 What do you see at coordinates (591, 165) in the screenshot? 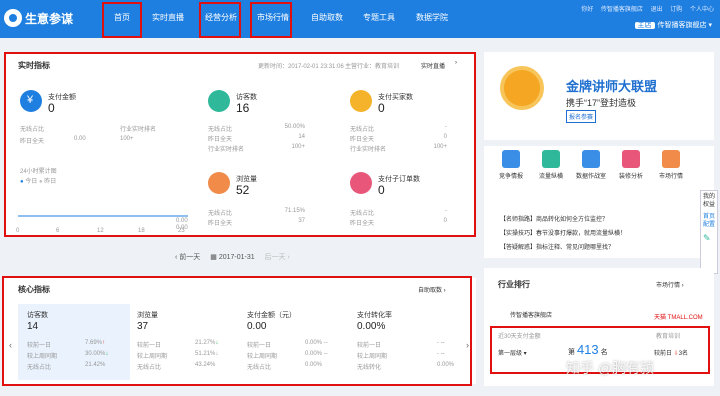
I see `tool-war-room: 数据作战室` at bounding box center [591, 165].